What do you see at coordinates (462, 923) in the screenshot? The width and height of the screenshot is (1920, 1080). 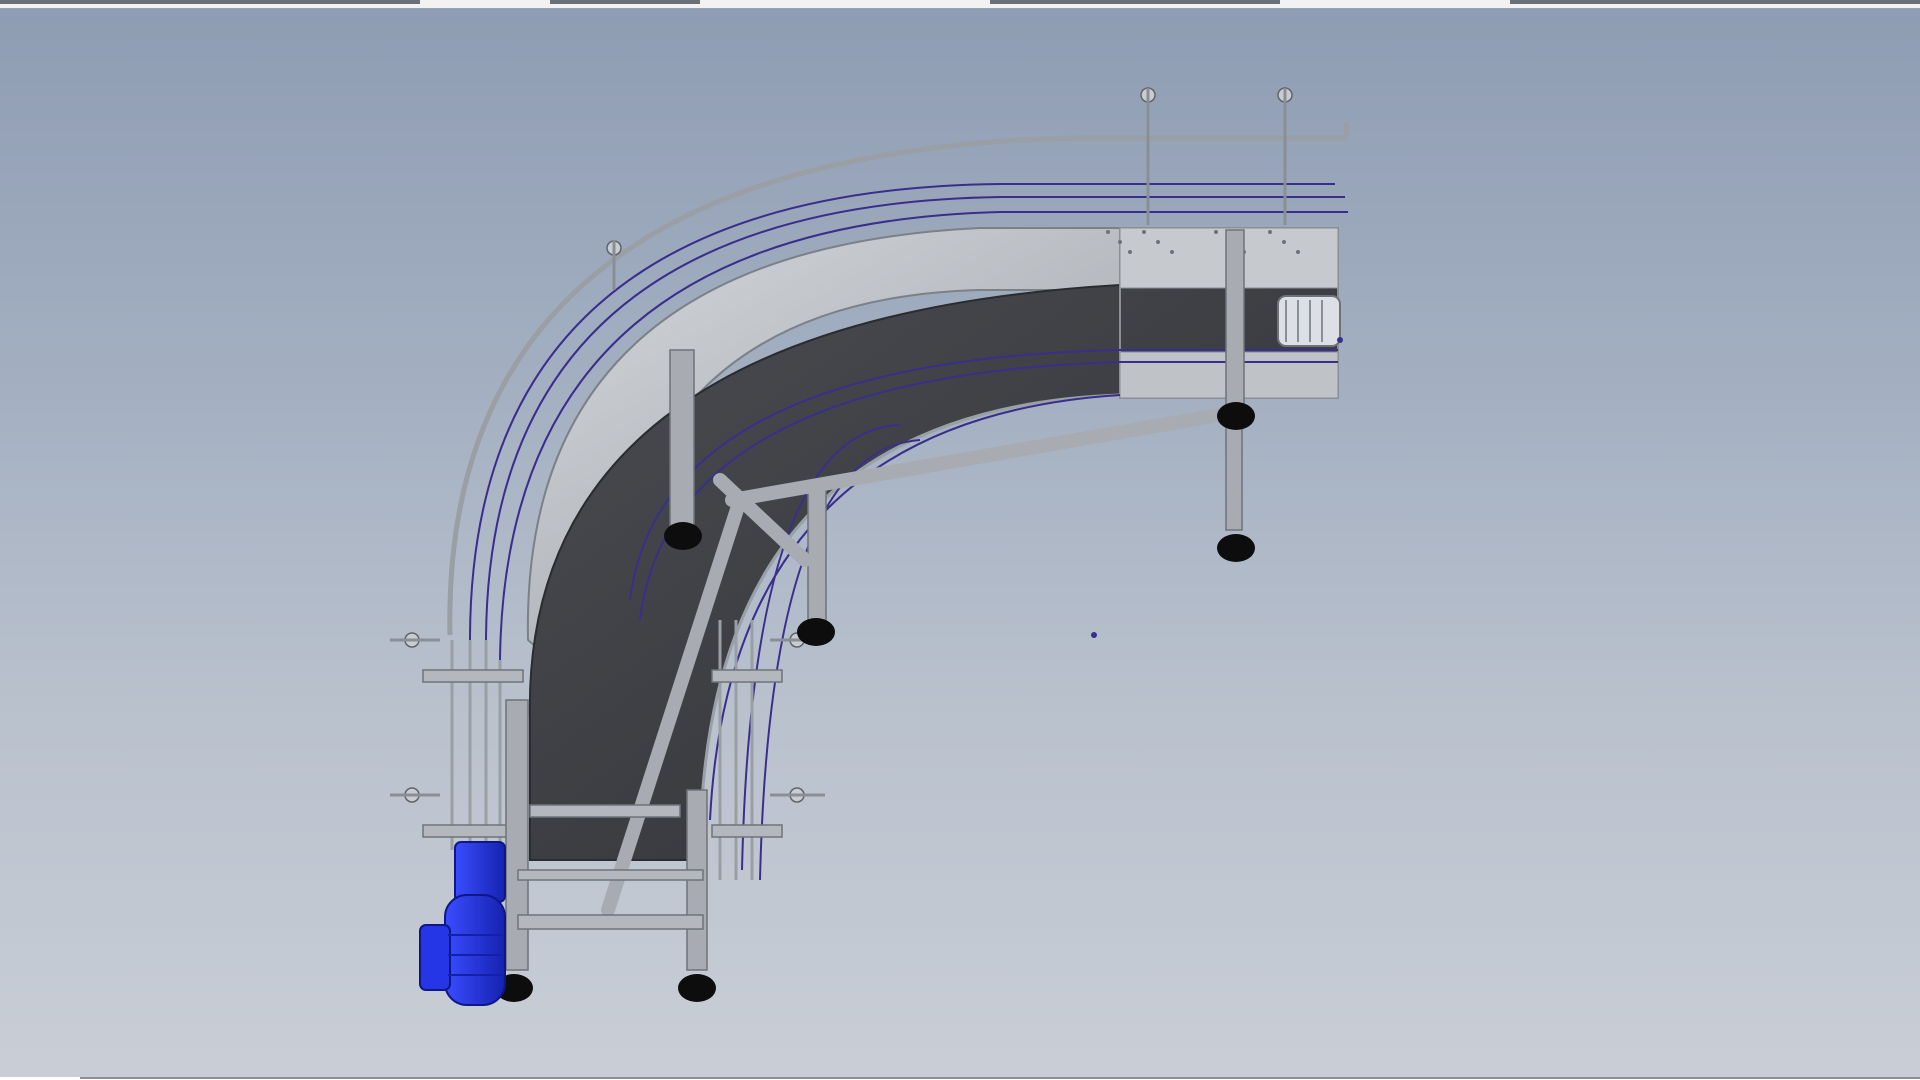 I see `drive-motor-icon` at bounding box center [462, 923].